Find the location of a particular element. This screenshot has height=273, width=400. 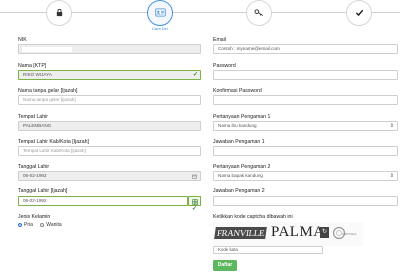

daftar-button-label: Daftar is located at coordinates (225, 265).